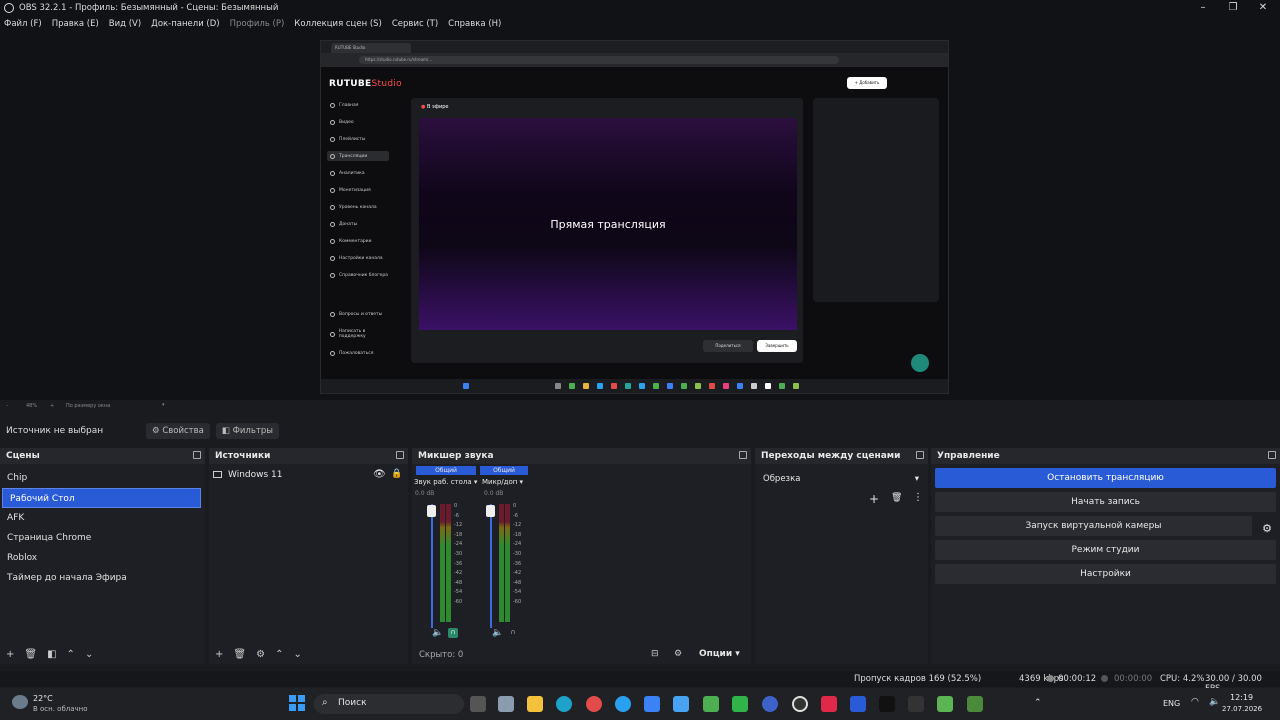 This screenshot has width=1280, height=720. What do you see at coordinates (358, 207) in the screenshot?
I see `rt-nav-item: Уровень канала` at bounding box center [358, 207].